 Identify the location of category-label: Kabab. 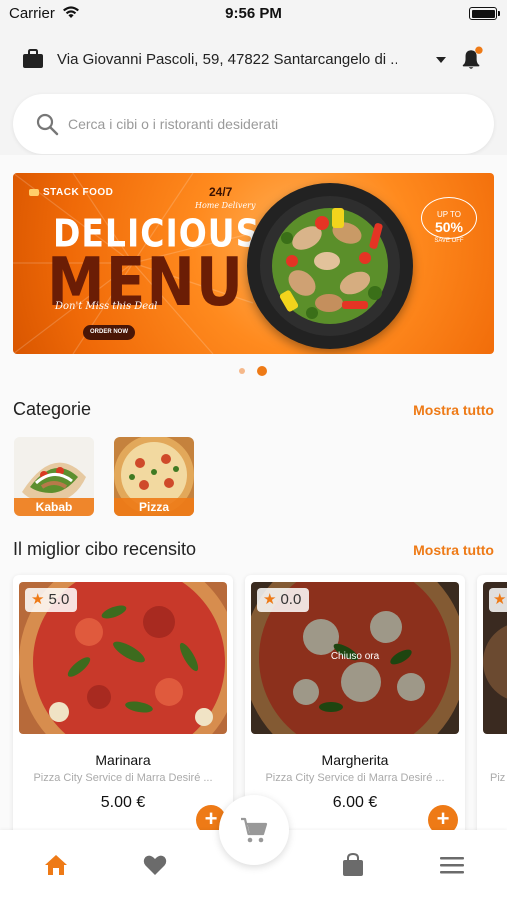
(54, 507).